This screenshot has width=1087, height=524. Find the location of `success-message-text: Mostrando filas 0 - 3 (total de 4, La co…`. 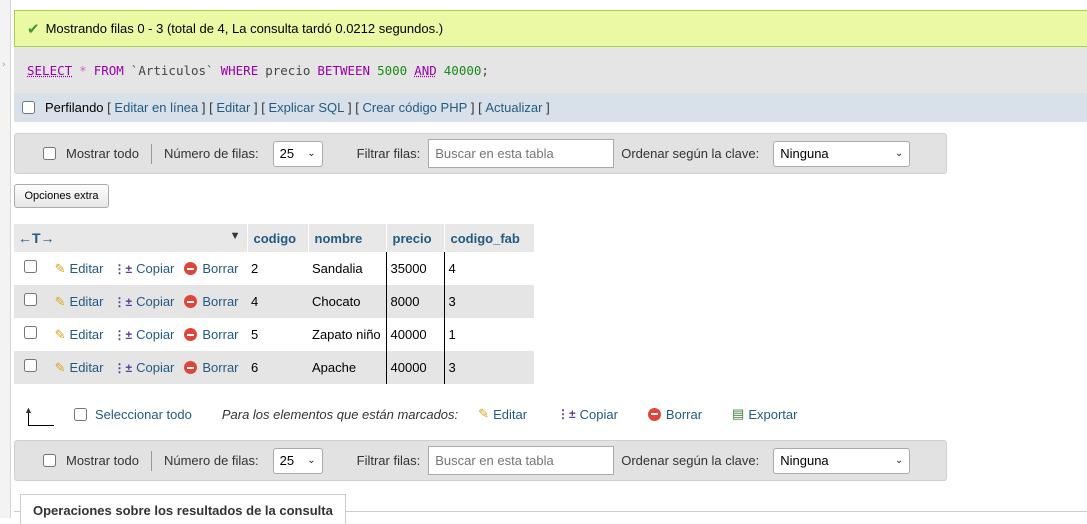

success-message-text: Mostrando filas 0 - 3 (total de 4, La co… is located at coordinates (244, 28).